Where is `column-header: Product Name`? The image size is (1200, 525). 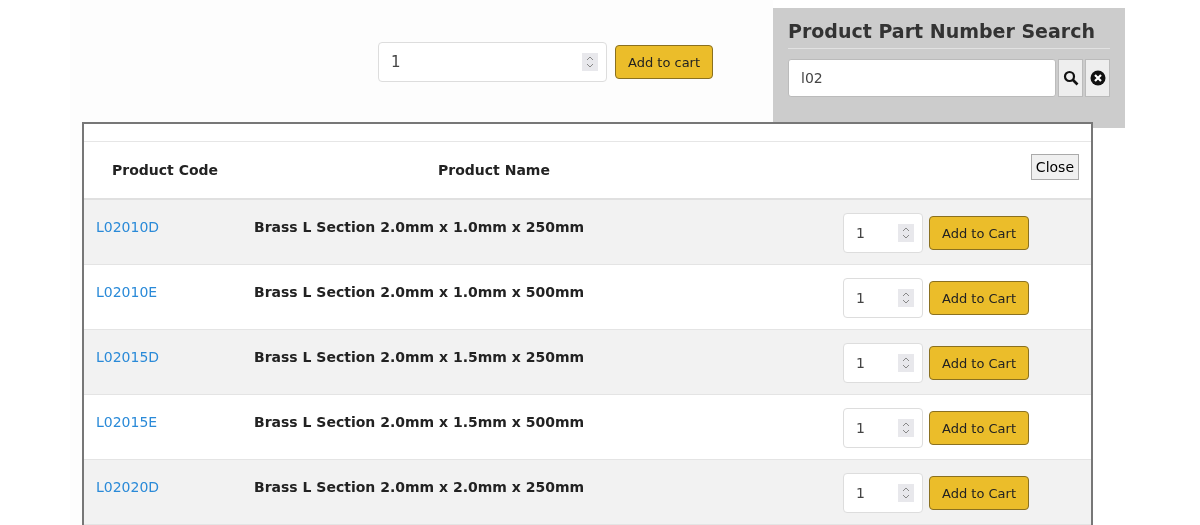 column-header: Product Name is located at coordinates (494, 170).